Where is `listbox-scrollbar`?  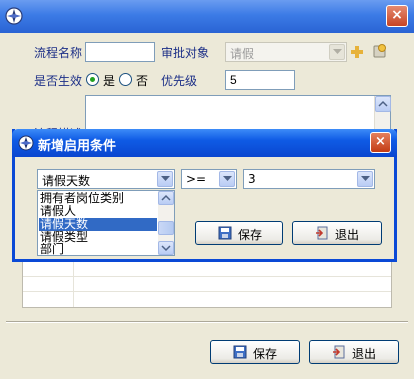 listbox-scrollbar is located at coordinates (166, 223).